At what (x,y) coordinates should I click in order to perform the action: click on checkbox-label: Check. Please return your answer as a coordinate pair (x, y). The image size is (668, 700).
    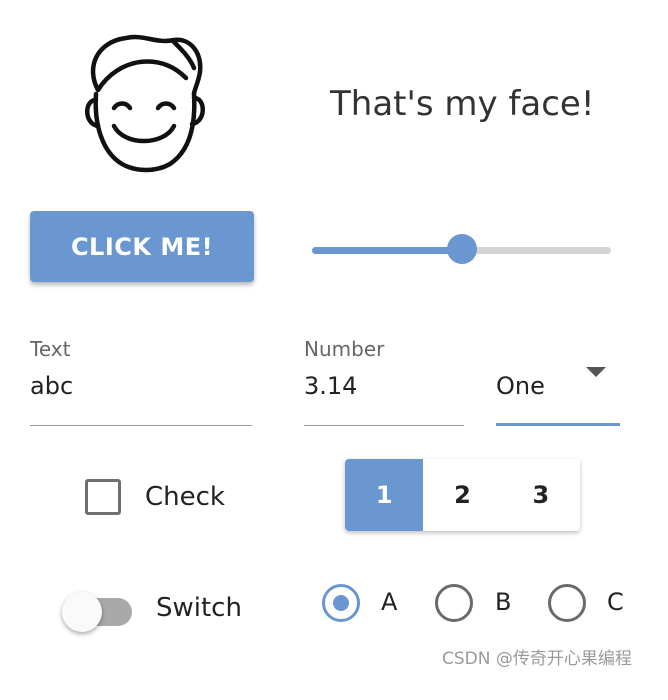
    Looking at the image, I should click on (185, 497).